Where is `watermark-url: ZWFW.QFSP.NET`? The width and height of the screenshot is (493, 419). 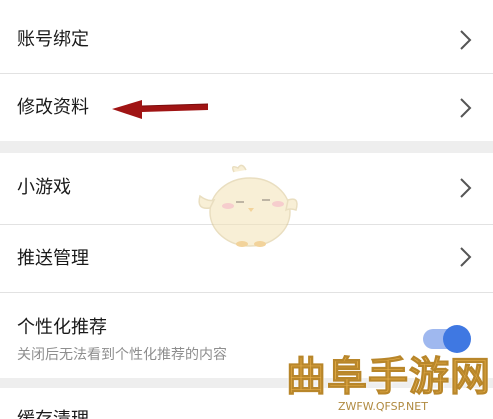
watermark-url: ZWFW.QFSP.NET is located at coordinates (383, 406).